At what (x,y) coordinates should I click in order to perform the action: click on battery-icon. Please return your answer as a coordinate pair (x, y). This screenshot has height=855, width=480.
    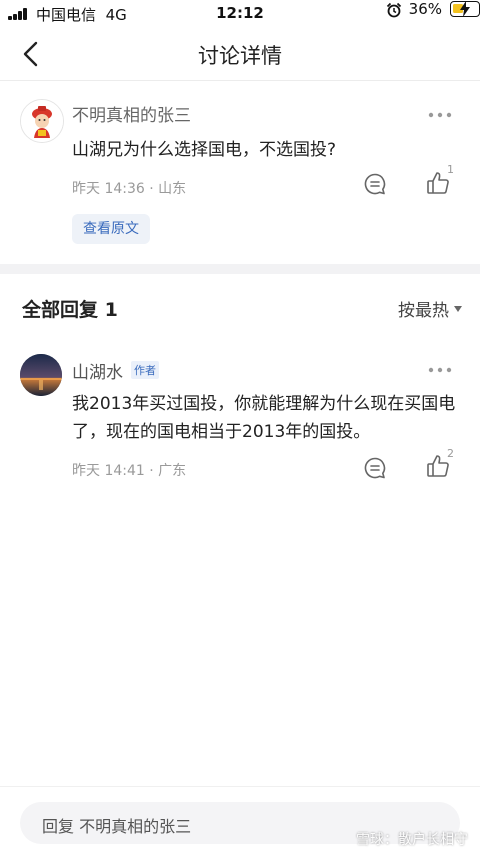
    Looking at the image, I should click on (465, 9).